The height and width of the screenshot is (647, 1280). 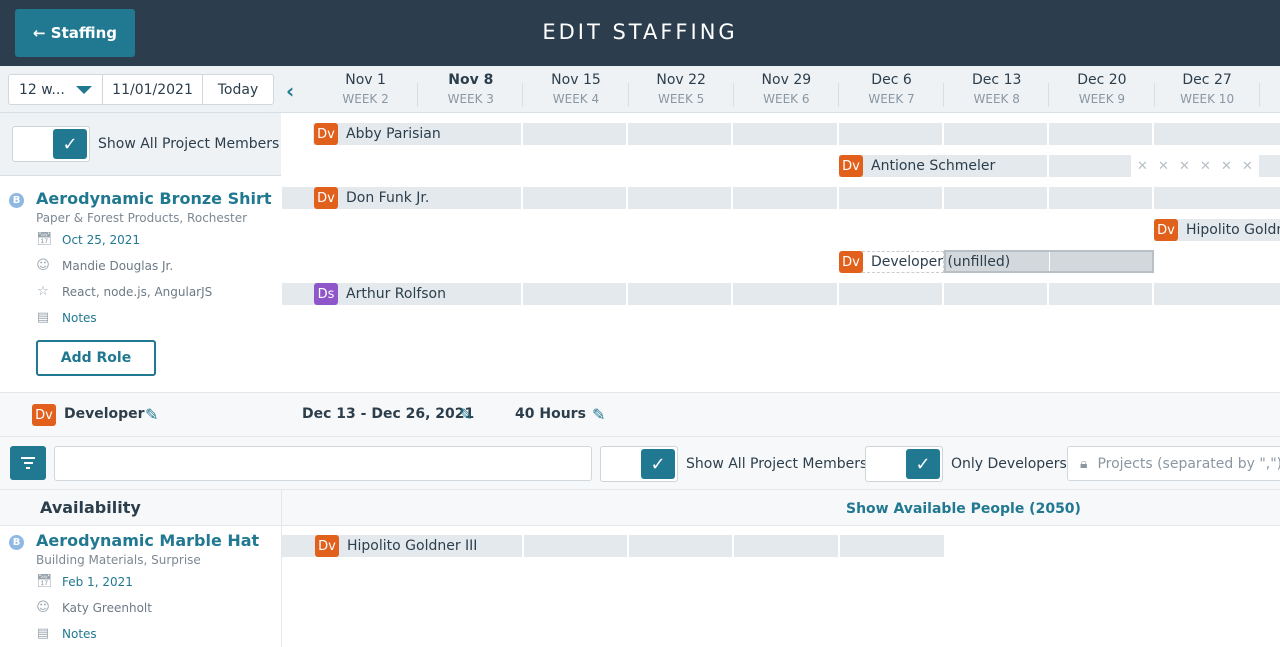 What do you see at coordinates (1207, 89) in the screenshot?
I see `week-column: Dec 27 WEEK 10` at bounding box center [1207, 89].